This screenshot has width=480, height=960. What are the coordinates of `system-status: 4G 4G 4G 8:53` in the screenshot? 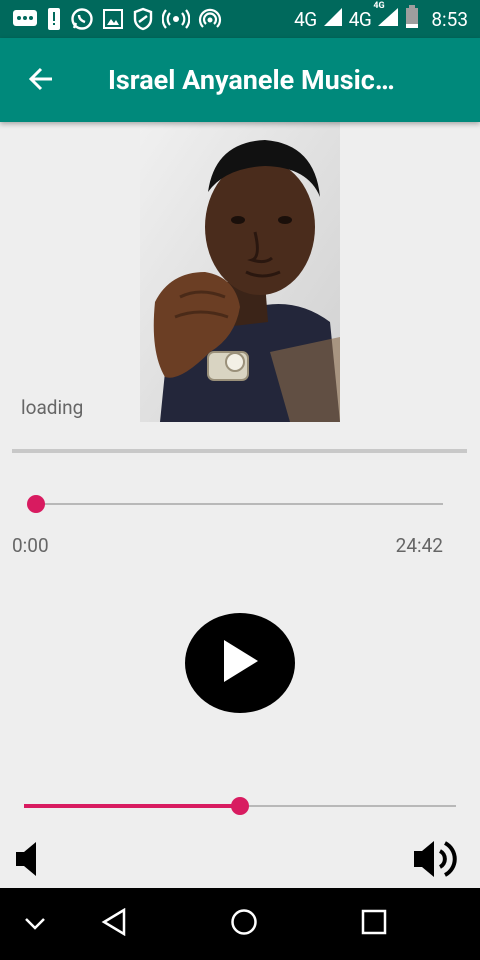 It's located at (381, 17).